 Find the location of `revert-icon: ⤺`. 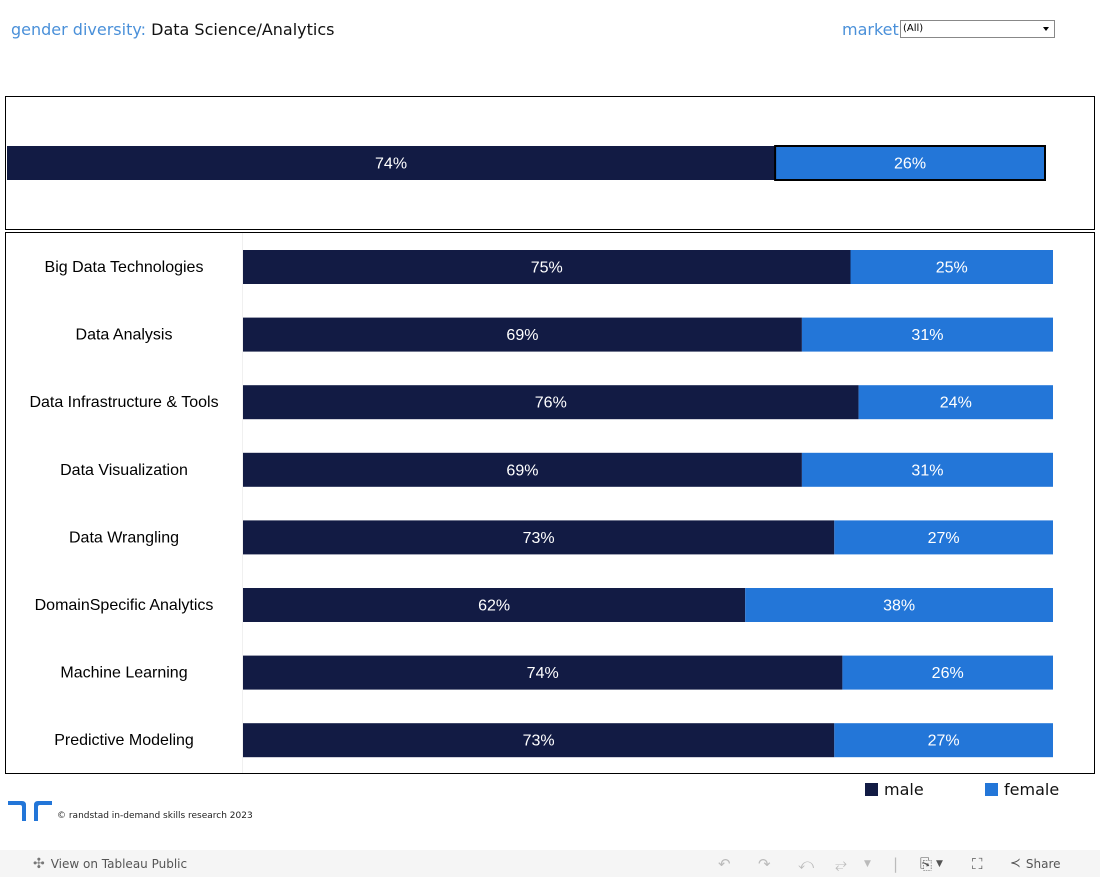

revert-icon: ⤺ is located at coordinates (806, 863).